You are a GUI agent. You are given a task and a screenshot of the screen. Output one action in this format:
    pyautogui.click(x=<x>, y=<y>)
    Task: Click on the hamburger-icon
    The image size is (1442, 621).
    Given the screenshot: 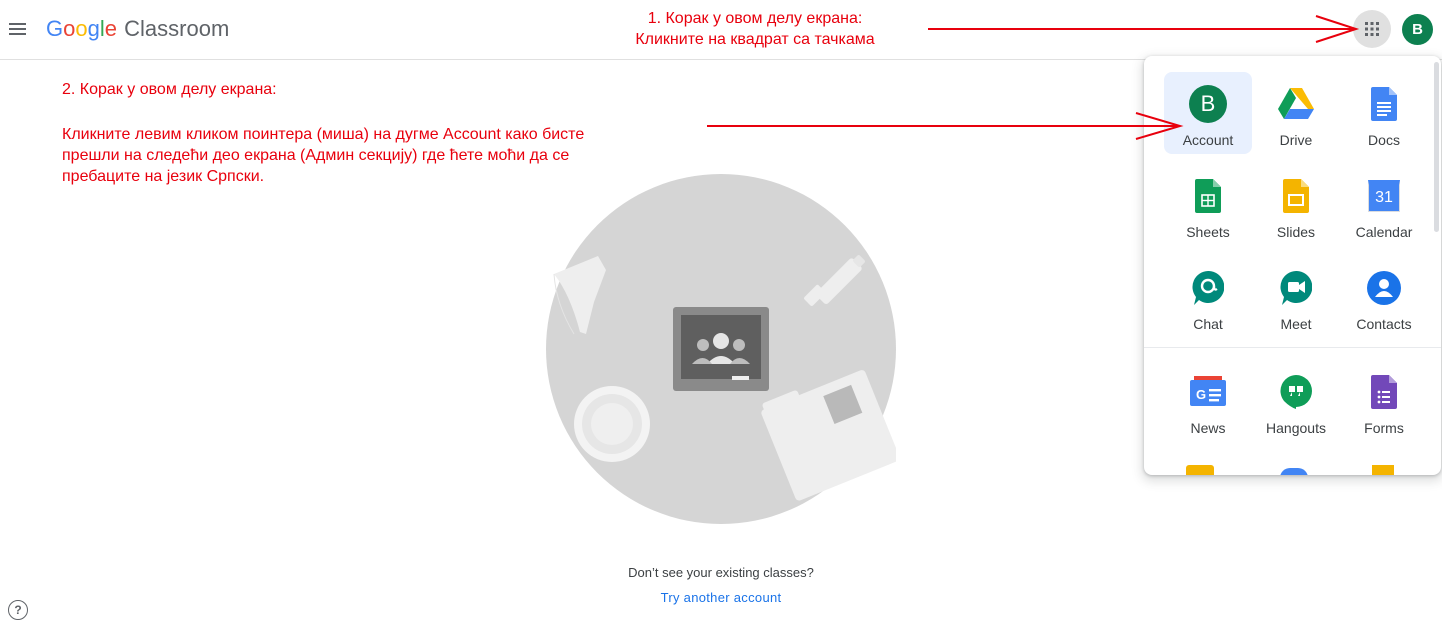 What is the action you would take?
    pyautogui.click(x=17, y=24)
    